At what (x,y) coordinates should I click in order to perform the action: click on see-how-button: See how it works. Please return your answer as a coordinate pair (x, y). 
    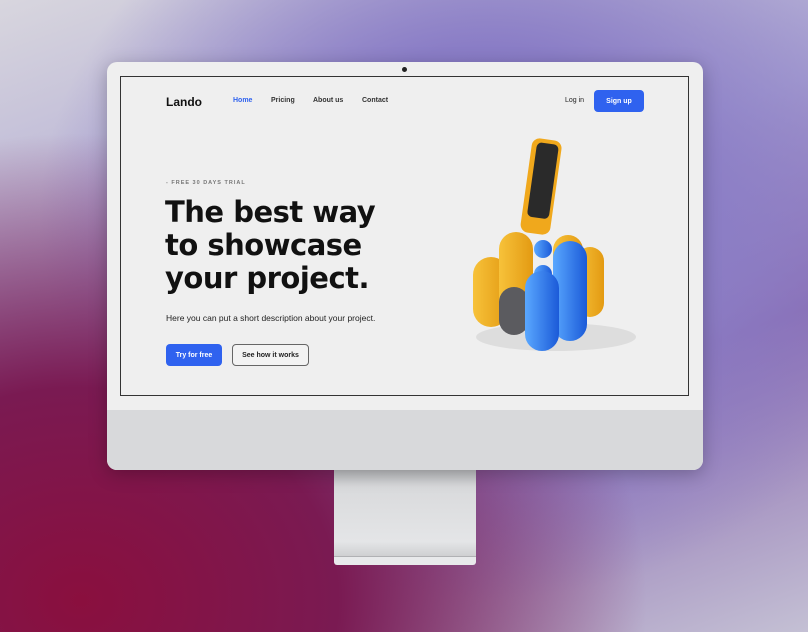
    Looking at the image, I should click on (270, 355).